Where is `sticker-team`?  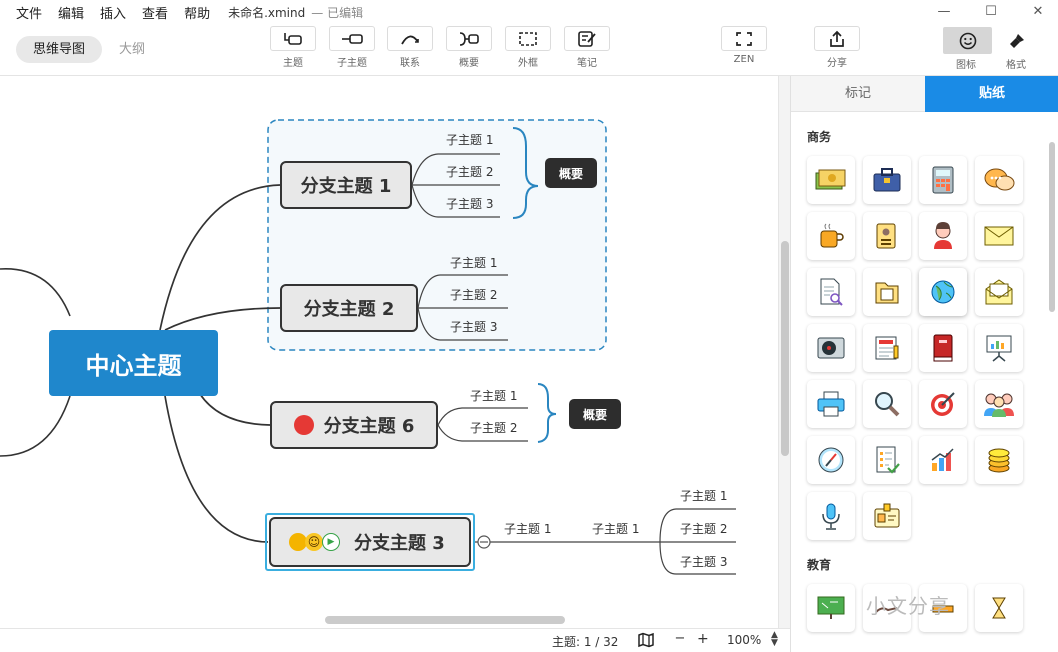
sticker-team is located at coordinates (999, 404).